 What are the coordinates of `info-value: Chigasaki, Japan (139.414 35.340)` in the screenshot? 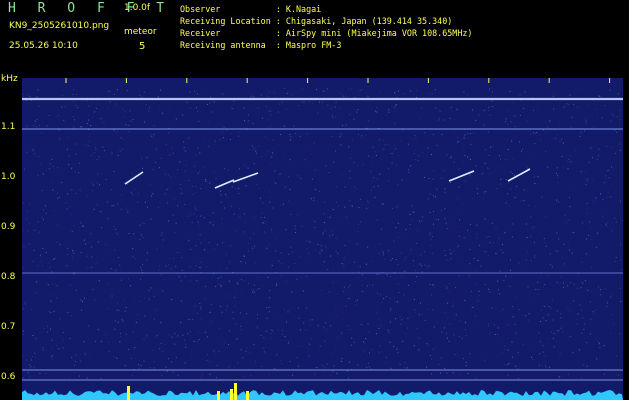 It's located at (369, 21).